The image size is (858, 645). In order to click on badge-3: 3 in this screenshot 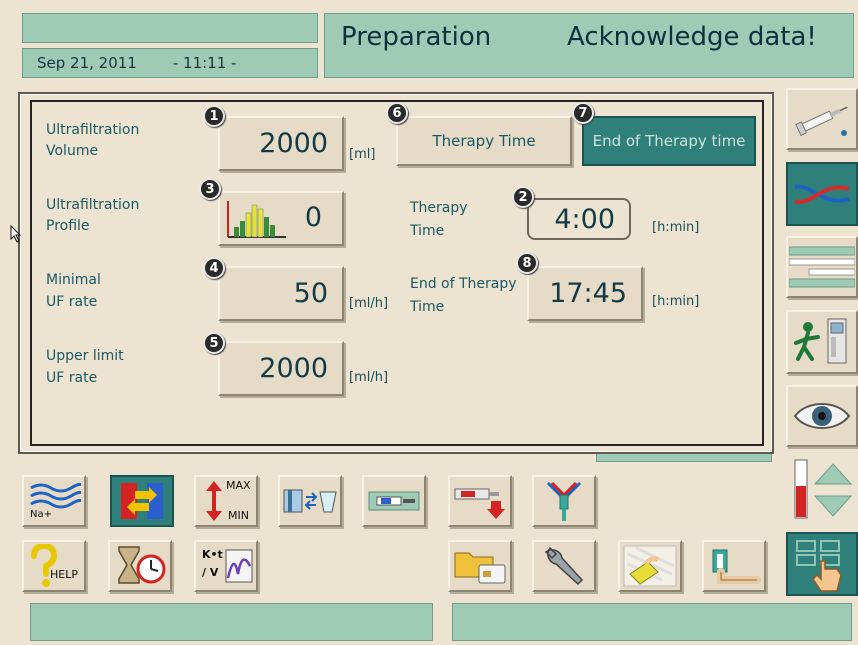, I will do `click(210, 189)`.